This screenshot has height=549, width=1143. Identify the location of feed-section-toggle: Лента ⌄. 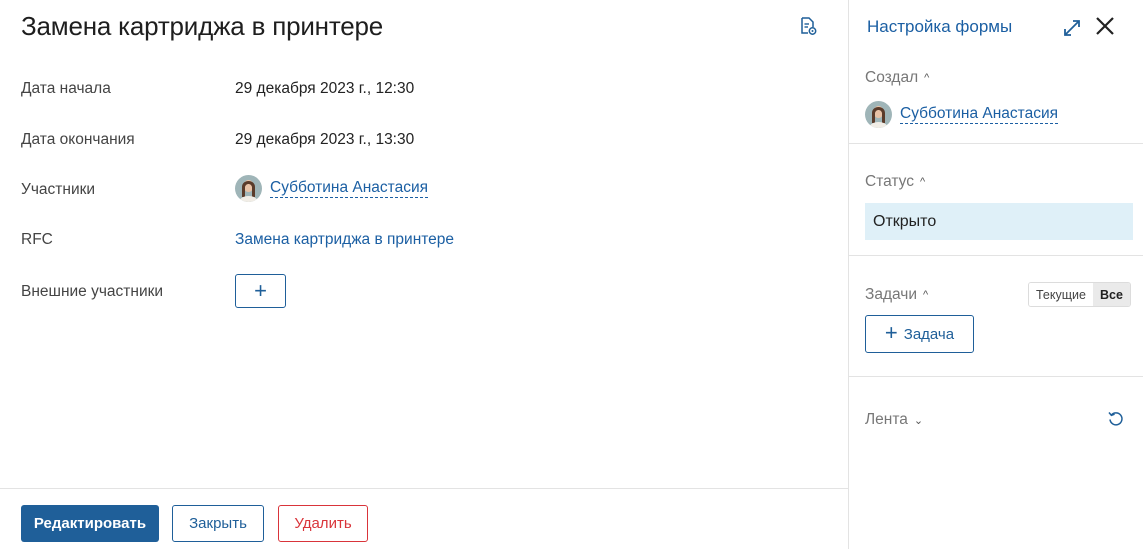
(894, 420).